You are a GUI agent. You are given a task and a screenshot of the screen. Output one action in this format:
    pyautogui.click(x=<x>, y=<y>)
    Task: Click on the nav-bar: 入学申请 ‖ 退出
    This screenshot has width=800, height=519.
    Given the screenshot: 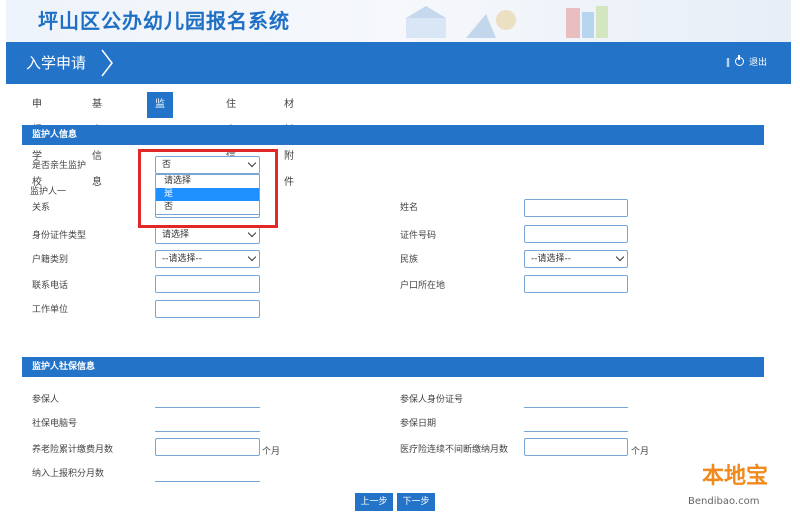 What is the action you would take?
    pyautogui.click(x=398, y=63)
    